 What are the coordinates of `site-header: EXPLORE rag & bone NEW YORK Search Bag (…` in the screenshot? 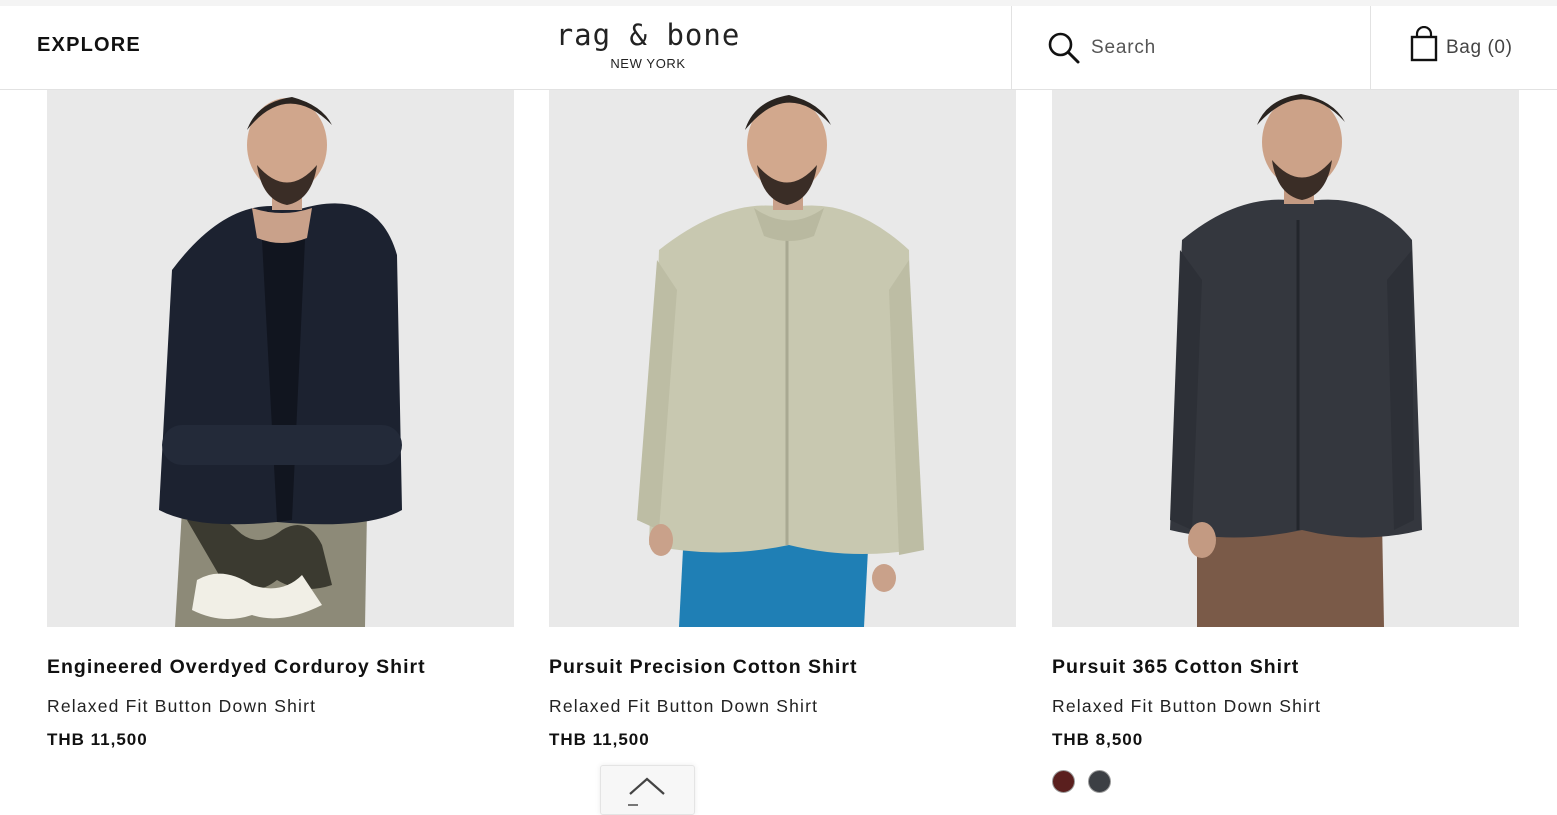 It's located at (778, 48).